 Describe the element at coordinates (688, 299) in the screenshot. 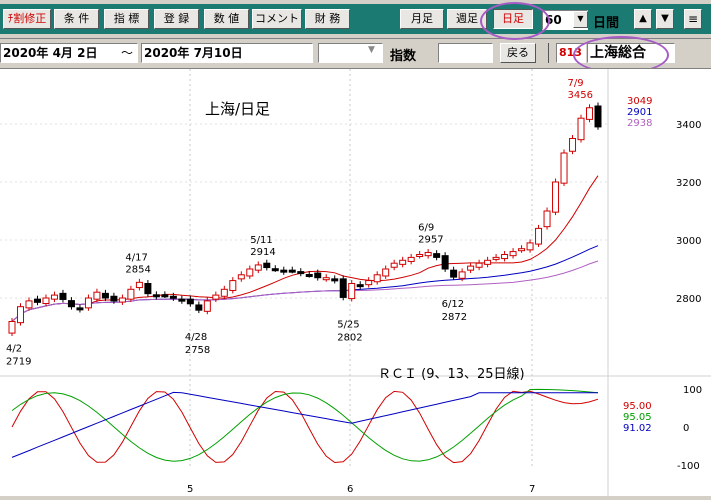

I see `y-tick-label: 2800` at that location.